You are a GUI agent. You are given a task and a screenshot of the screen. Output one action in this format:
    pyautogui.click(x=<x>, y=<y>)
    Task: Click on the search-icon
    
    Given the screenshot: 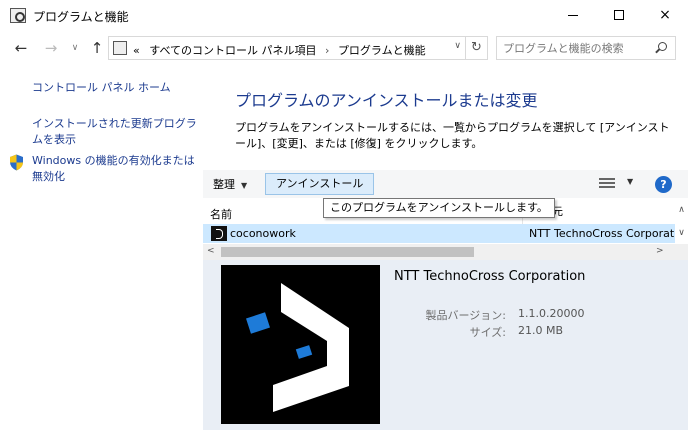 What is the action you would take?
    pyautogui.click(x=662, y=46)
    